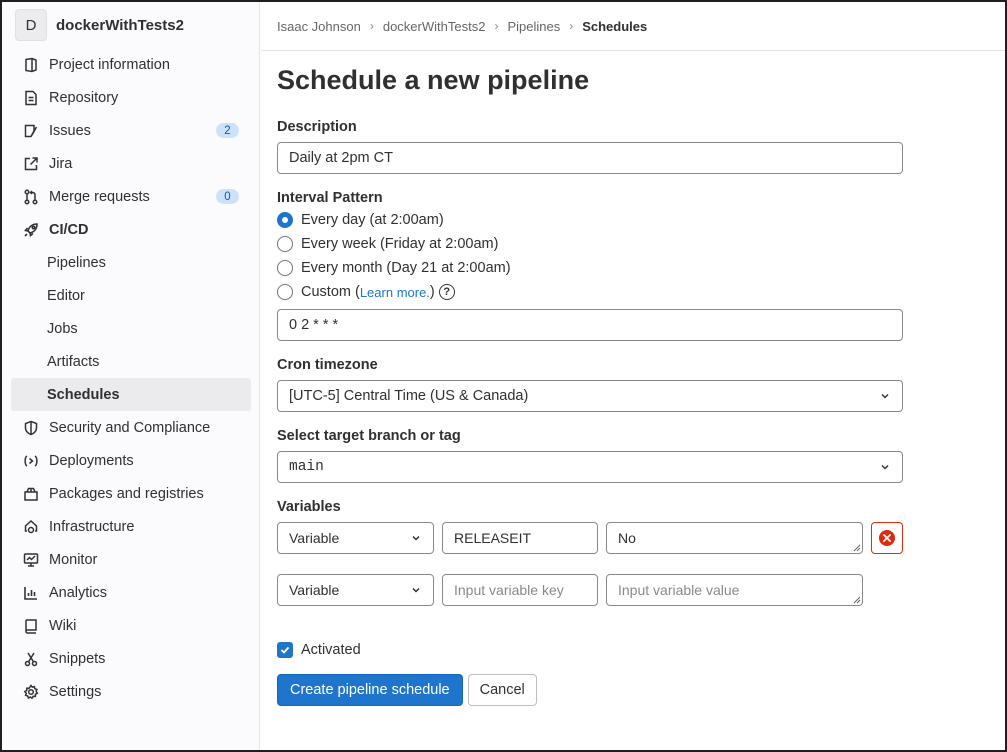 This screenshot has height=752, width=1007. I want to click on sidebar-item-repository: Repository, so click(130, 97).